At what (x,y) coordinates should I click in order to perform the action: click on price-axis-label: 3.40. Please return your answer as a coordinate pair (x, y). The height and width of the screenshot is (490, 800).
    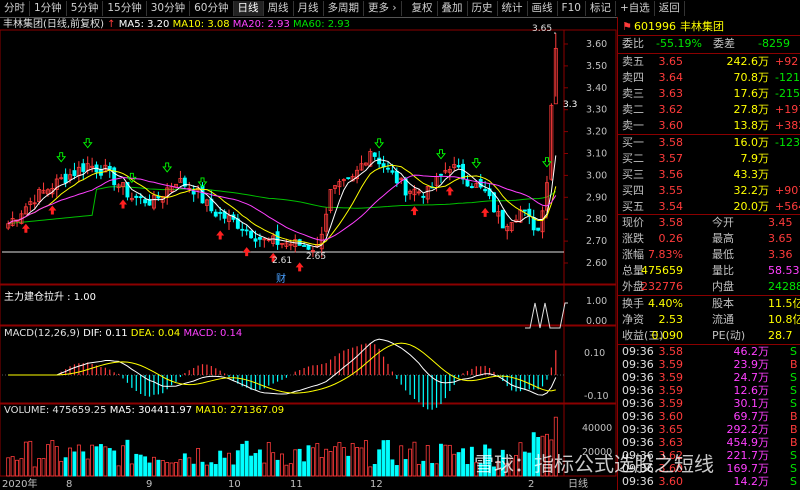
    Looking at the image, I should click on (596, 88).